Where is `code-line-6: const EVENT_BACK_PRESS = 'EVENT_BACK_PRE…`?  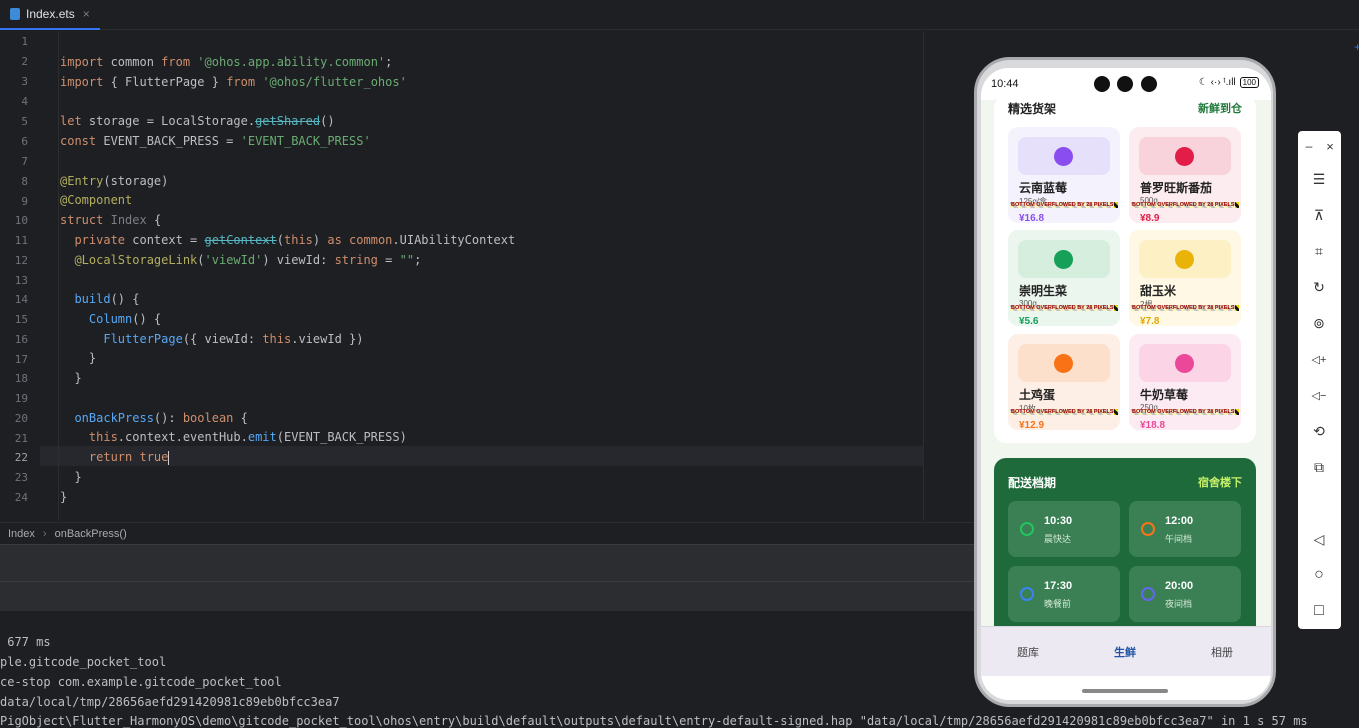 code-line-6: const EVENT_BACK_PRESS = 'EVENT_BACK_PRE… is located at coordinates (215, 141).